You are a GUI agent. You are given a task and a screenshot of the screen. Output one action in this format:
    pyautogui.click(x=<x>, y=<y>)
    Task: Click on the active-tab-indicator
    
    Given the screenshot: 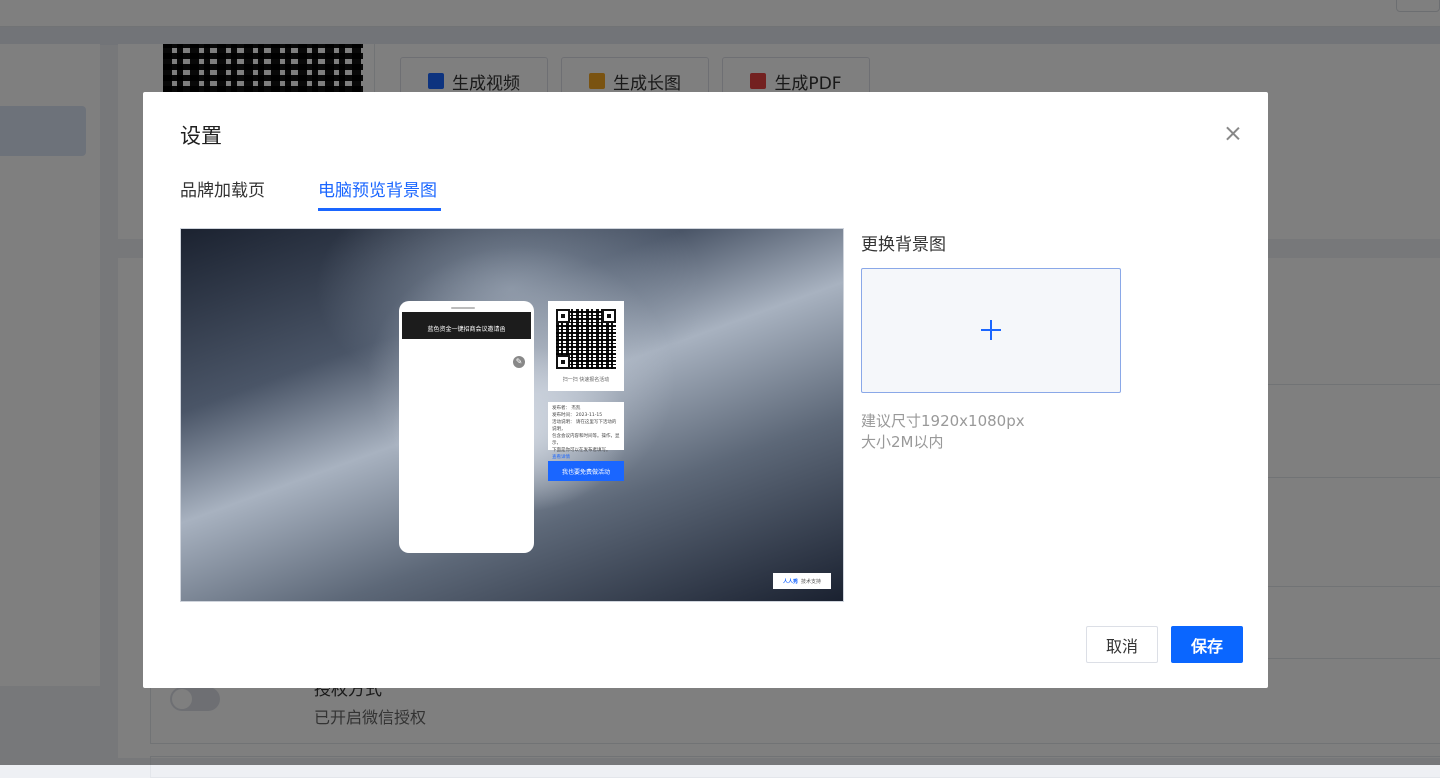 What is the action you would take?
    pyautogui.click(x=379, y=209)
    